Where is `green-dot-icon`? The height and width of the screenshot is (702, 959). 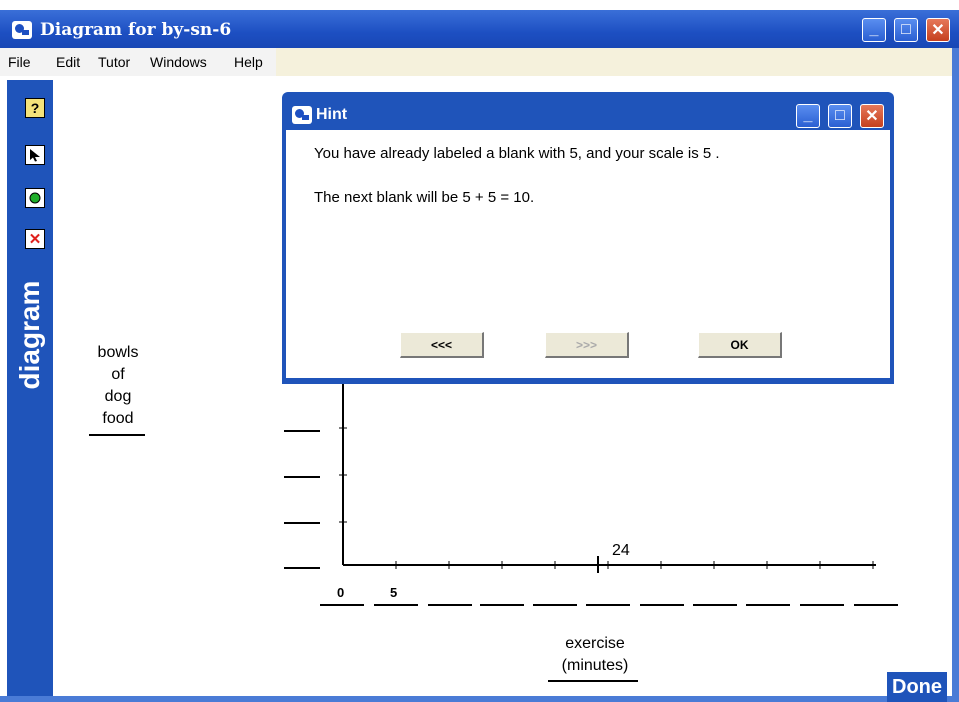
green-dot-icon is located at coordinates (35, 198).